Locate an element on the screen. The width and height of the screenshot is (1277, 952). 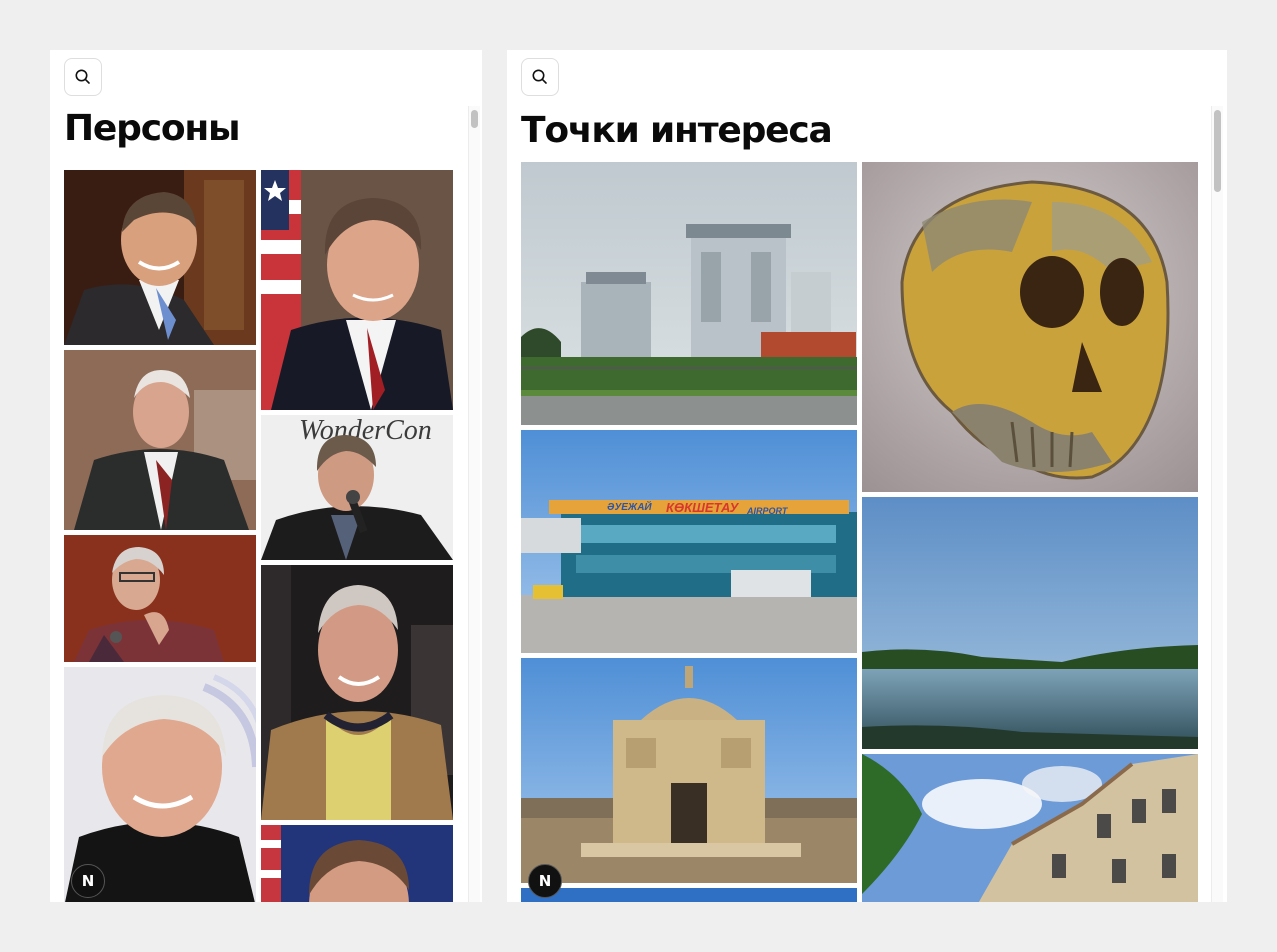
poi-photo is located at coordinates (689, 895).